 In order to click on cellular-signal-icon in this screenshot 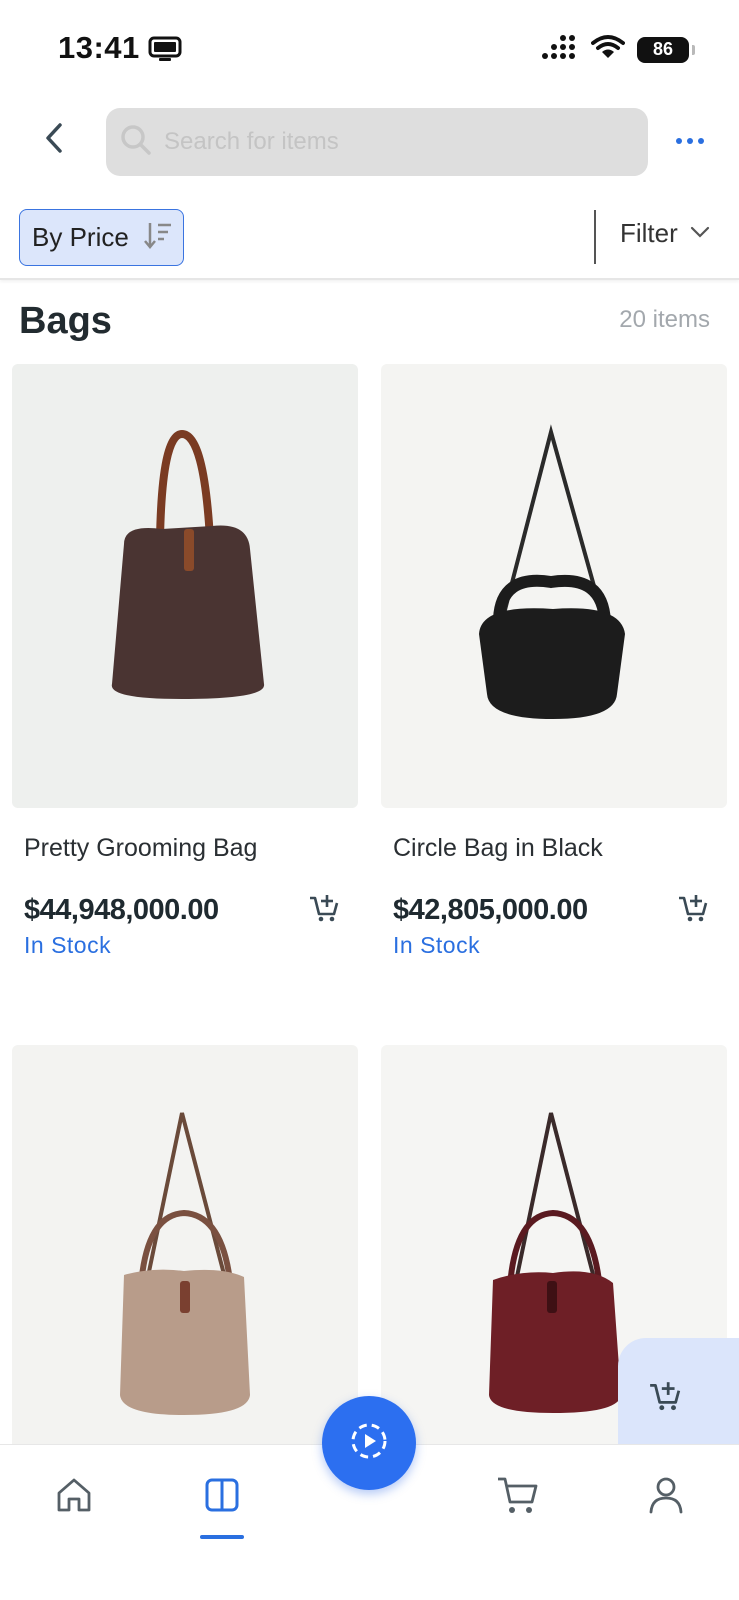, I will do `click(560, 49)`.